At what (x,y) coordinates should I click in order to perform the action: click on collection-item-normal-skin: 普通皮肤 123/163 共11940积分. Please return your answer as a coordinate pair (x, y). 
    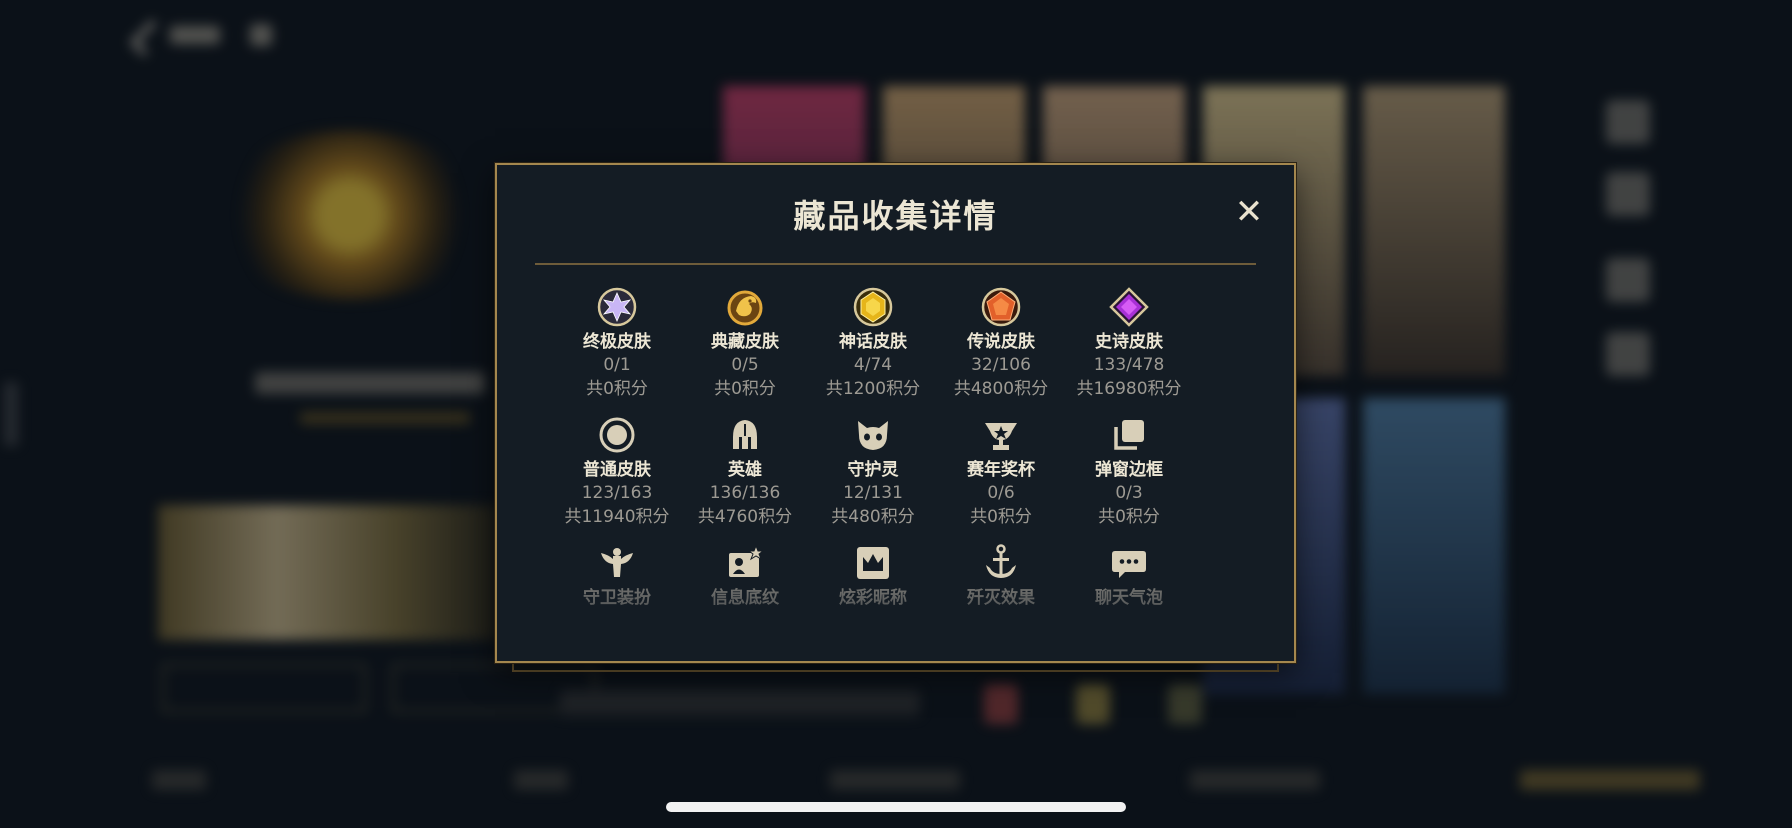
    Looking at the image, I should click on (617, 472).